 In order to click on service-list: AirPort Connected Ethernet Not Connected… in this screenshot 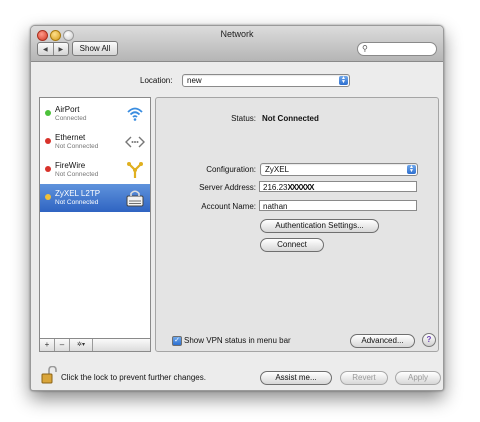, I will do `click(95, 218)`.